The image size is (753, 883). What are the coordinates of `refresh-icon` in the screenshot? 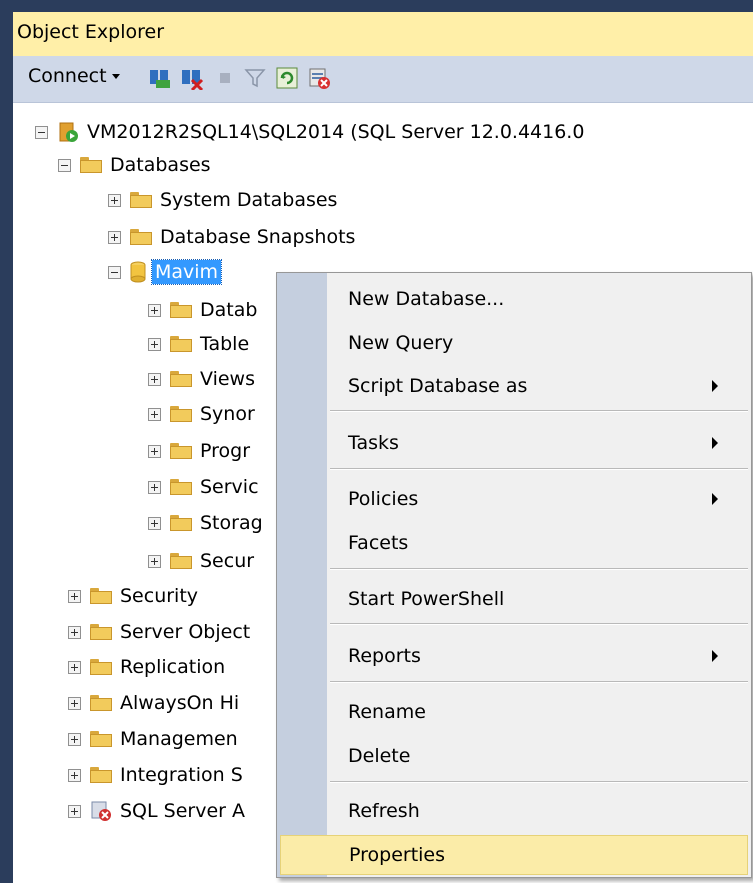 It's located at (287, 78).